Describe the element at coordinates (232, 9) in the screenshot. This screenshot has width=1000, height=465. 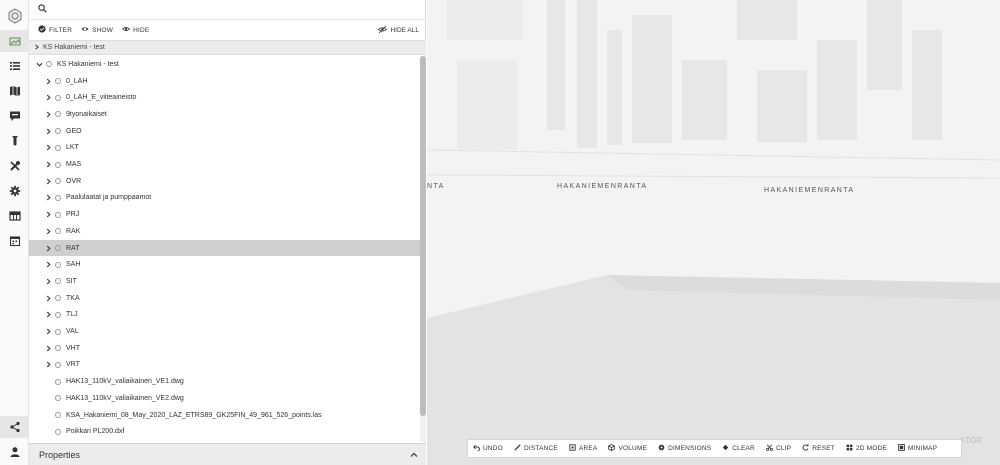
I see `search-input` at that location.